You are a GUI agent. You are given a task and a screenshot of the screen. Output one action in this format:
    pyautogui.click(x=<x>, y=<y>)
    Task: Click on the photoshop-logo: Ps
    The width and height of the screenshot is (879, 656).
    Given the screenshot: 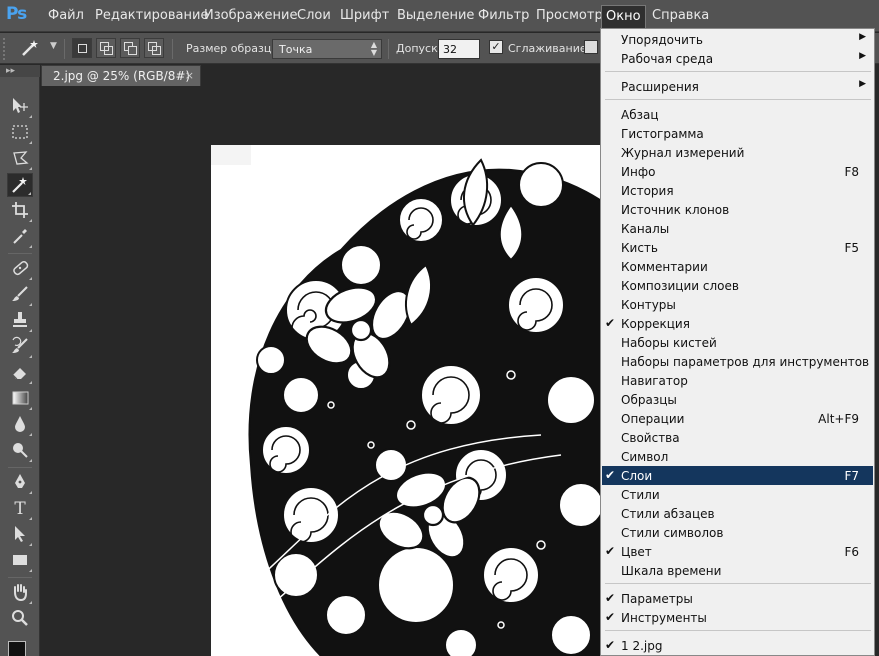 What is the action you would take?
    pyautogui.click(x=20, y=16)
    